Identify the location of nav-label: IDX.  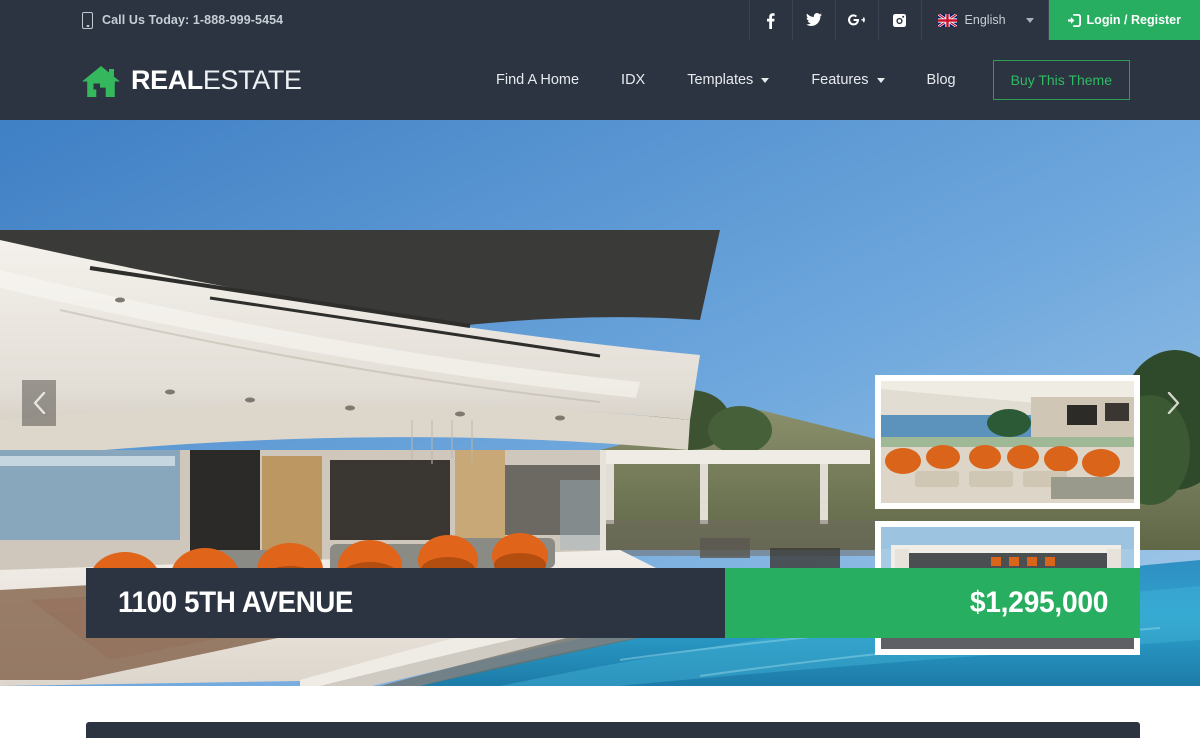
(633, 80).